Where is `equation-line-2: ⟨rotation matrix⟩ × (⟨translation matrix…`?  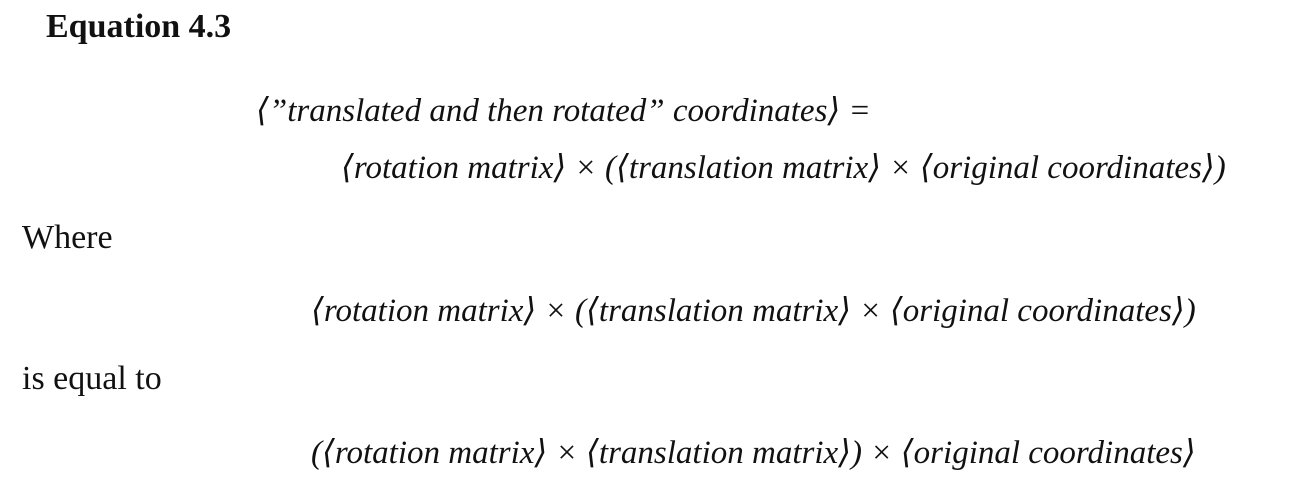 equation-line-2: ⟨rotation matrix⟩ × (⟨translation matrix… is located at coordinates (783, 168).